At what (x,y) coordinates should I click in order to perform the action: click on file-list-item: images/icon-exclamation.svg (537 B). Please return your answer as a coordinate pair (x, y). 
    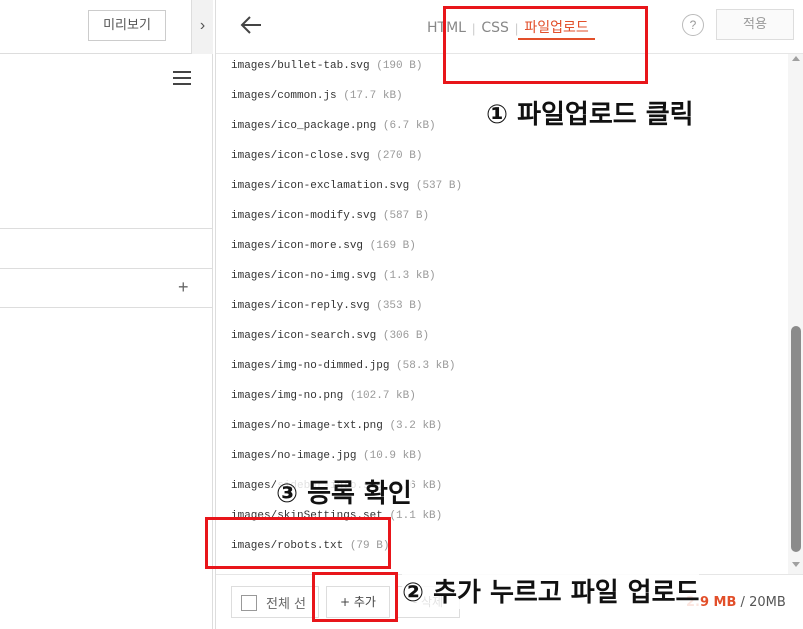
    Looking at the image, I should click on (346, 186).